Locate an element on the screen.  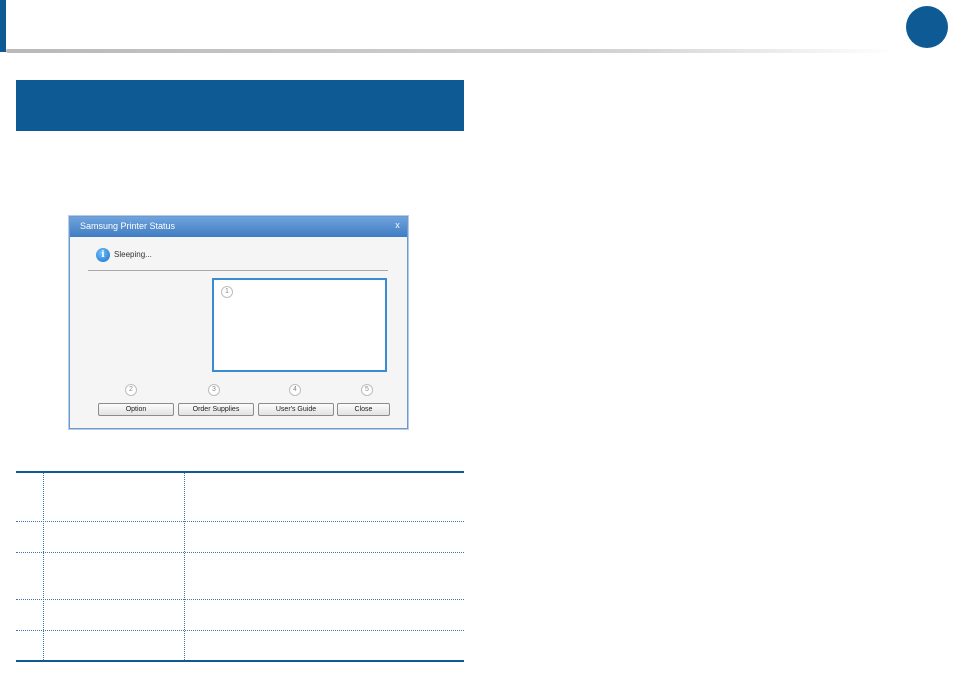
callout-1: 1 is located at coordinates (227, 292).